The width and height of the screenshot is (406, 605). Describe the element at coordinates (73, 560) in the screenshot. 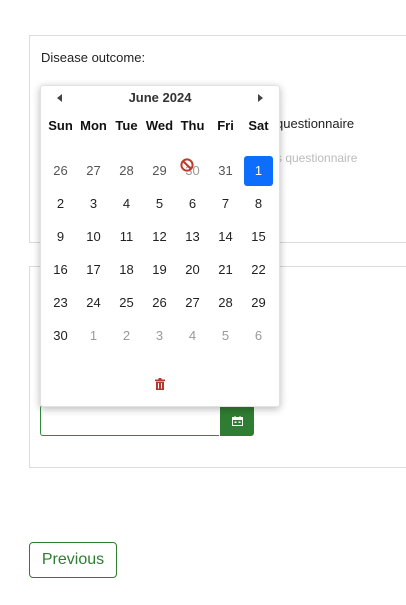

I see `previous-button: Previous` at that location.